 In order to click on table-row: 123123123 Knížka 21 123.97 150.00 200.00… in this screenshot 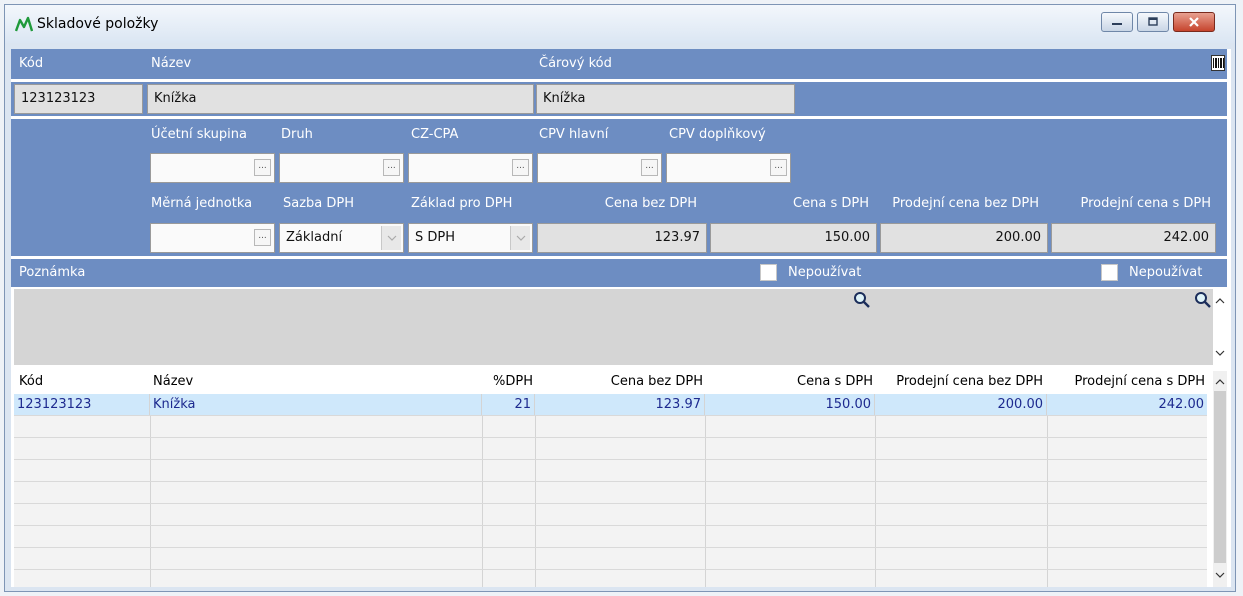, I will do `click(610, 405)`.